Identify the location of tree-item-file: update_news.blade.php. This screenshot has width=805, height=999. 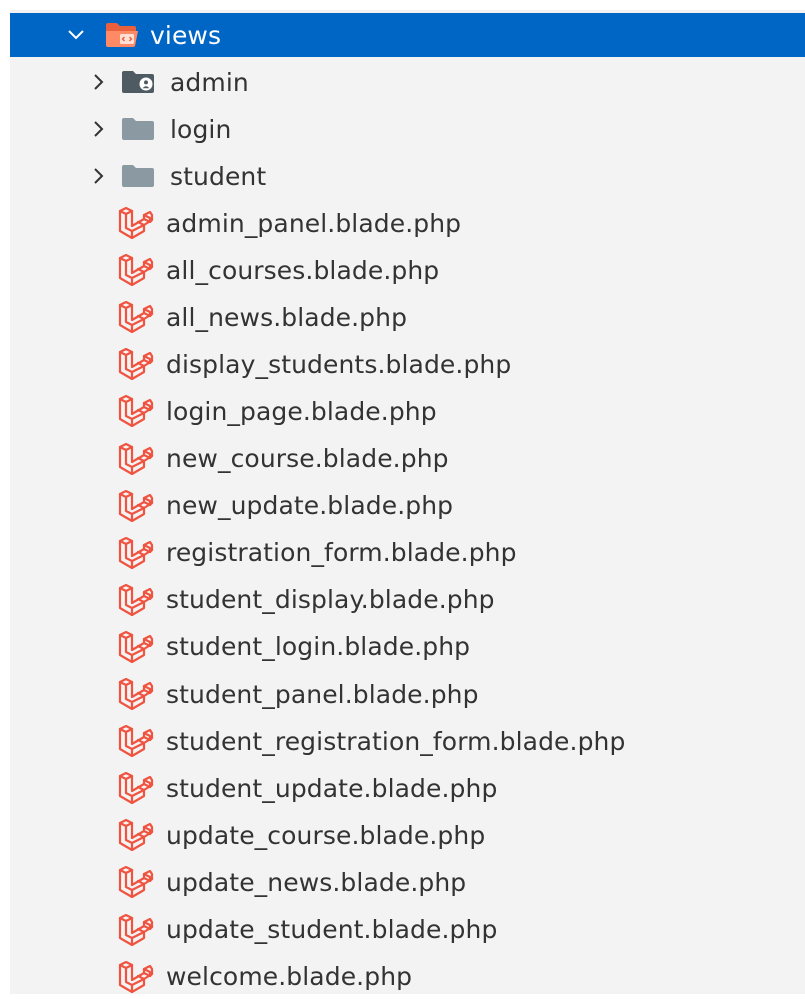
(407, 882).